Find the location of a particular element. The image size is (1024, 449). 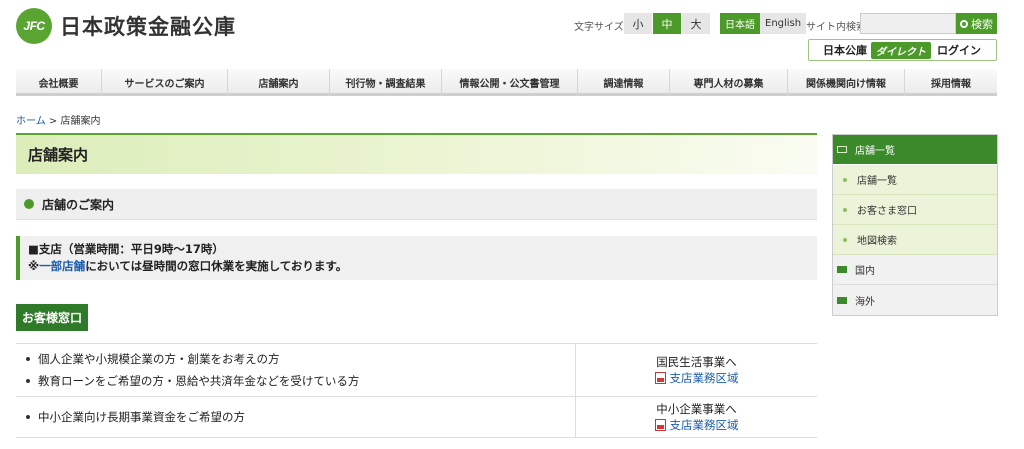

nav-item-services: サービスのご案内 is located at coordinates (165, 82).